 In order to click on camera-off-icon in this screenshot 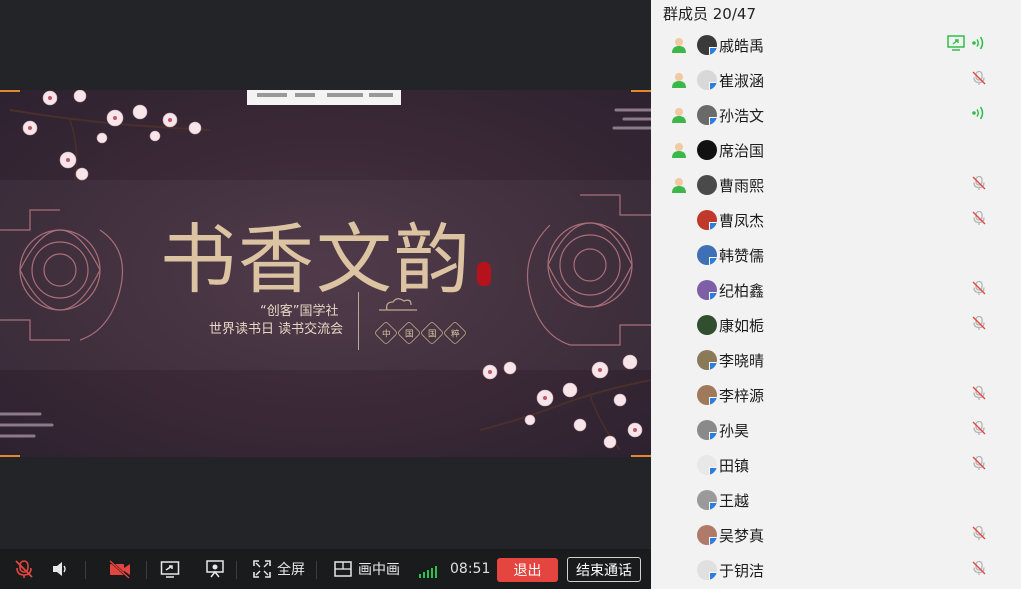, I will do `click(119, 569)`.